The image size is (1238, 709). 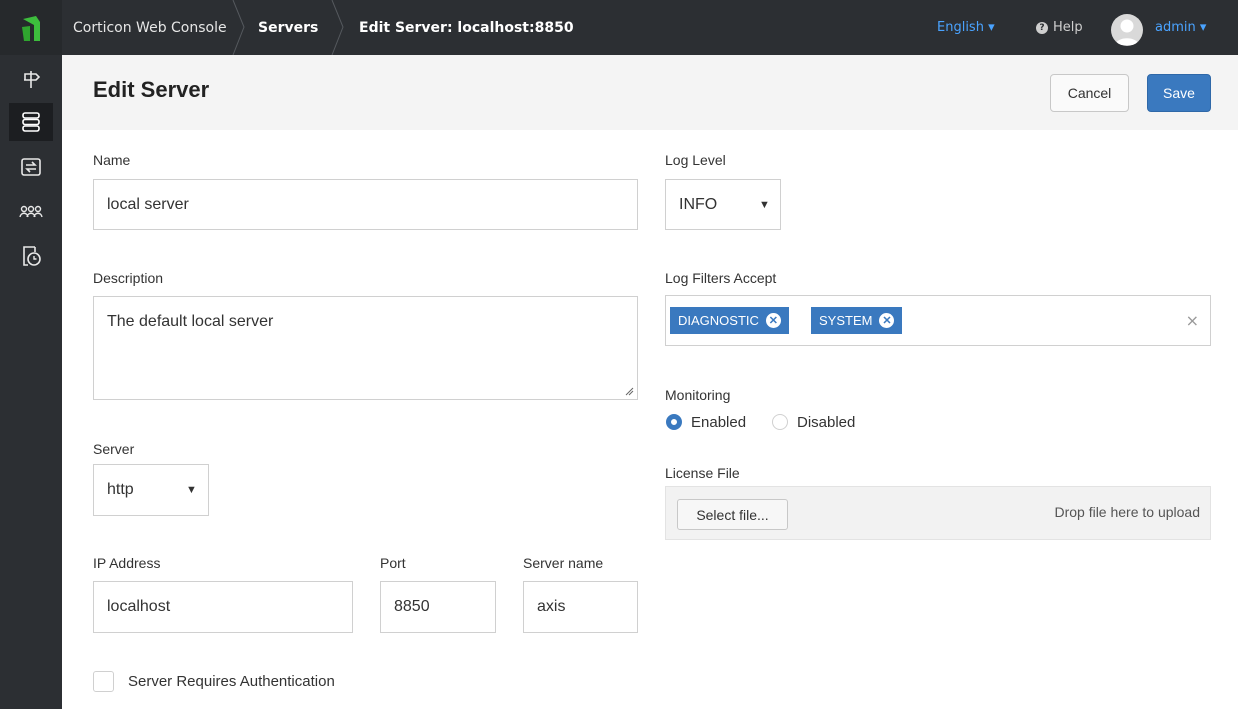 What do you see at coordinates (966, 27) in the screenshot?
I see `language-selector: English ▾` at bounding box center [966, 27].